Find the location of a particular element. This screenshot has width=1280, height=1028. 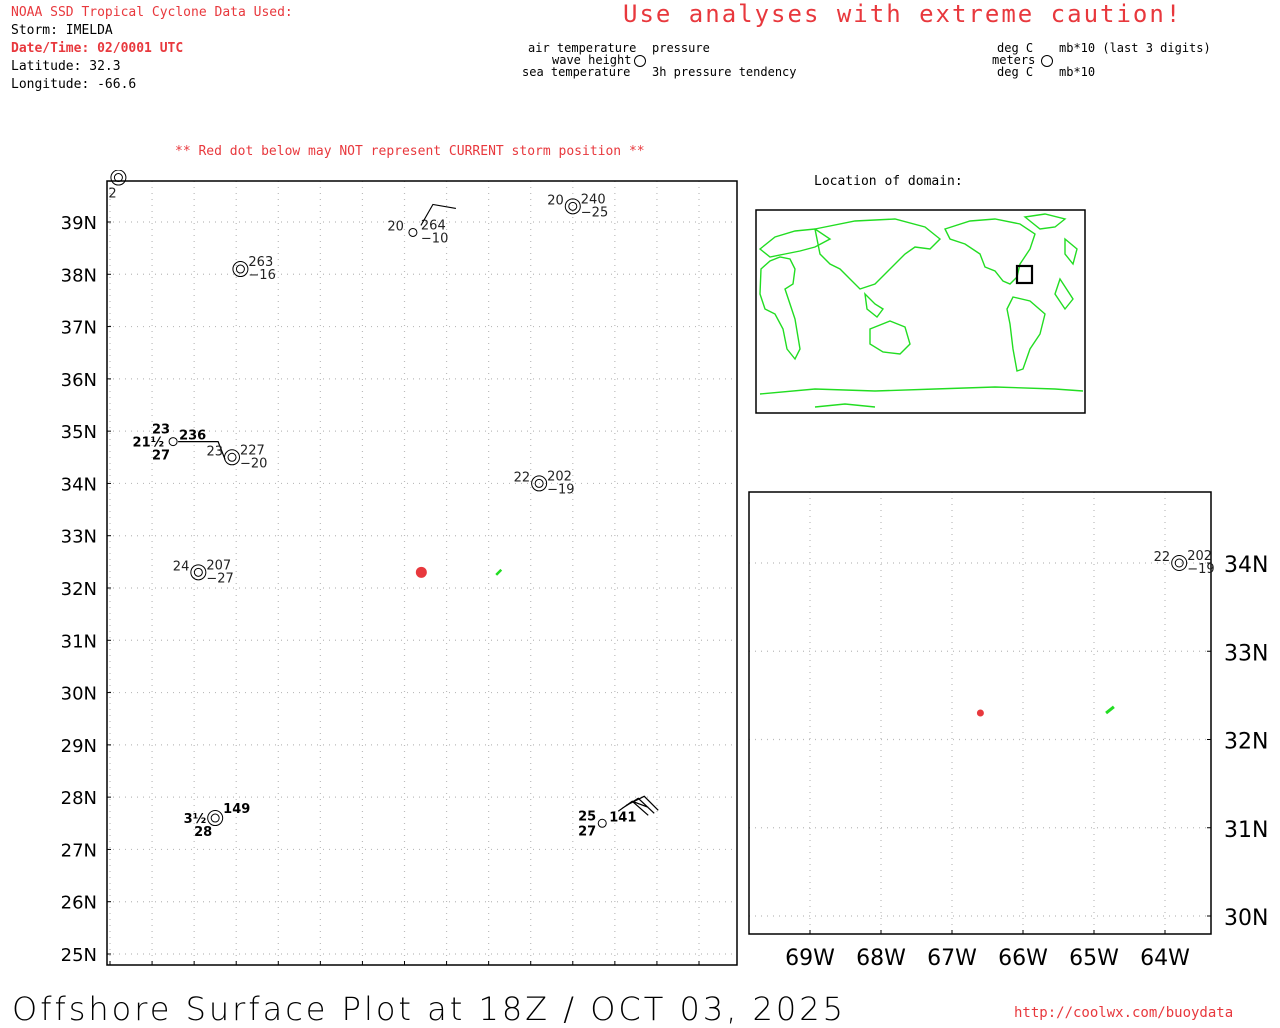

station-s4: 263−16 is located at coordinates (254, 269).